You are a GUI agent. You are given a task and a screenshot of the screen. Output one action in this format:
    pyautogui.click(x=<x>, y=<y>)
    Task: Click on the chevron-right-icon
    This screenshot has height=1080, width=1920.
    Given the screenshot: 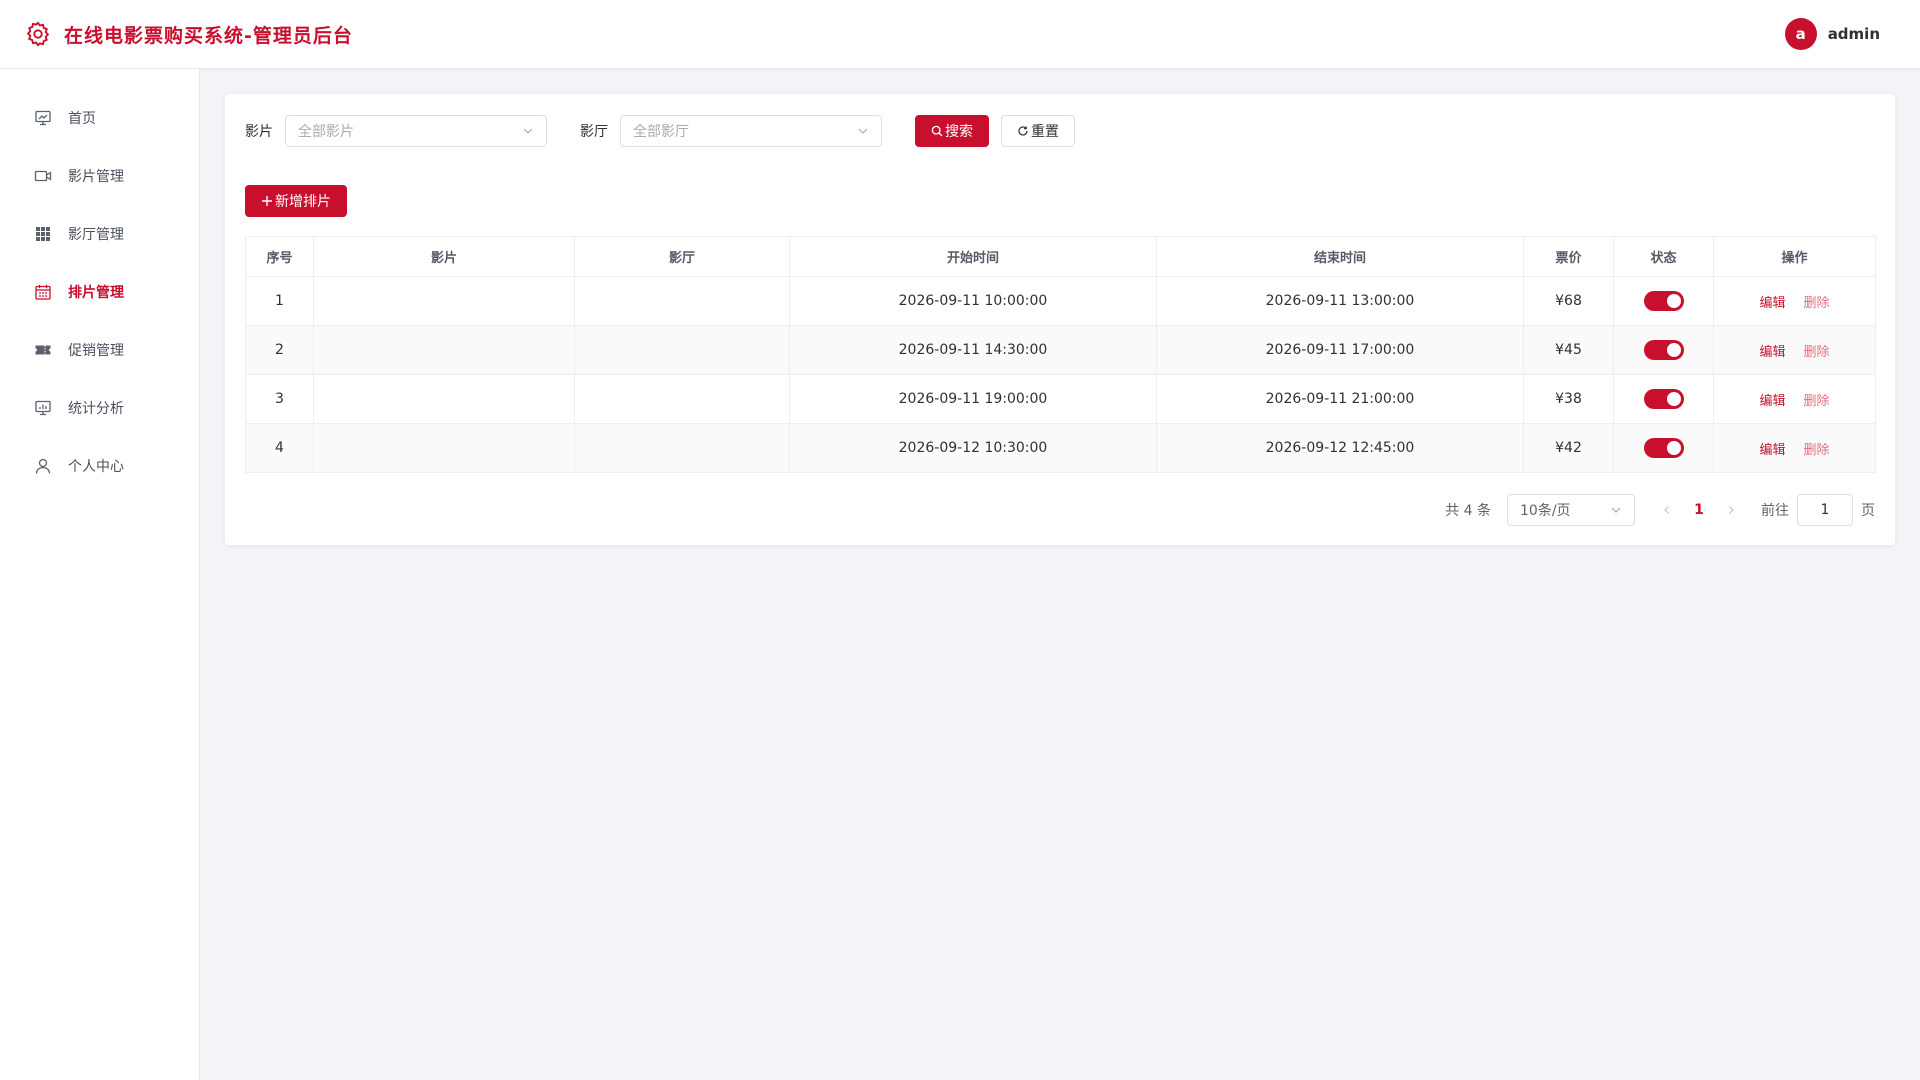 What is the action you would take?
    pyautogui.click(x=1731, y=510)
    